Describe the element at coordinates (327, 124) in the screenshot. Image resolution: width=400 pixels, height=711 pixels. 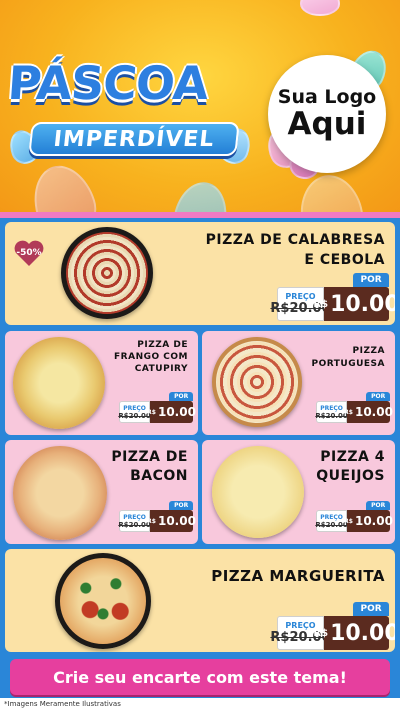
I see `logo-text-line2: Aqui` at that location.